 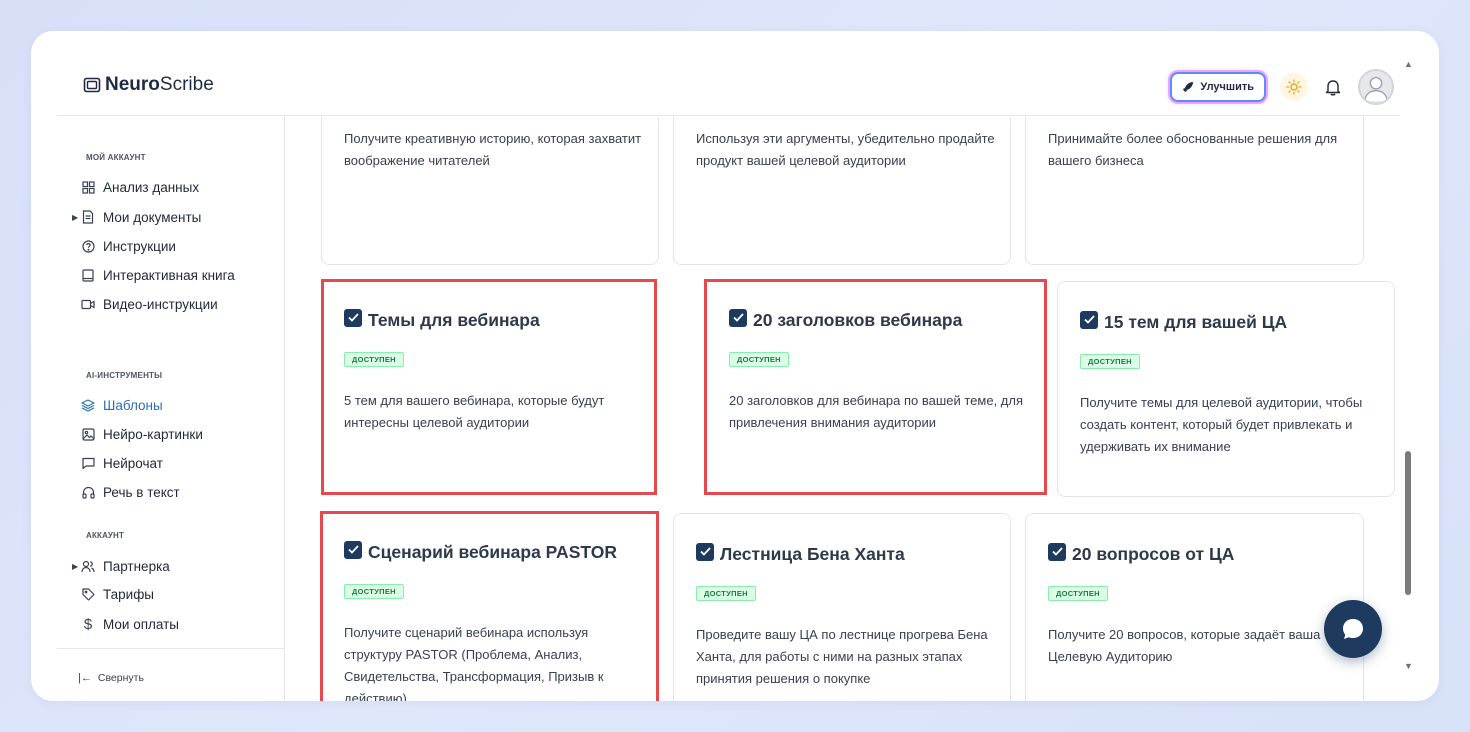 I want to click on card-title: Сценарий вебинара PASTOR, so click(x=480, y=551).